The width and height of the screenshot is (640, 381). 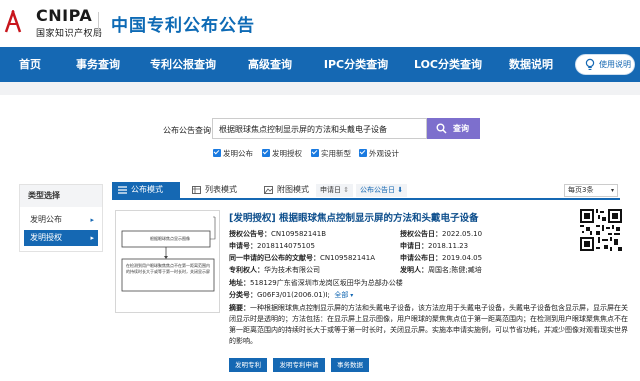 I want to click on sidebar-title: 类型选择, so click(x=61, y=196).